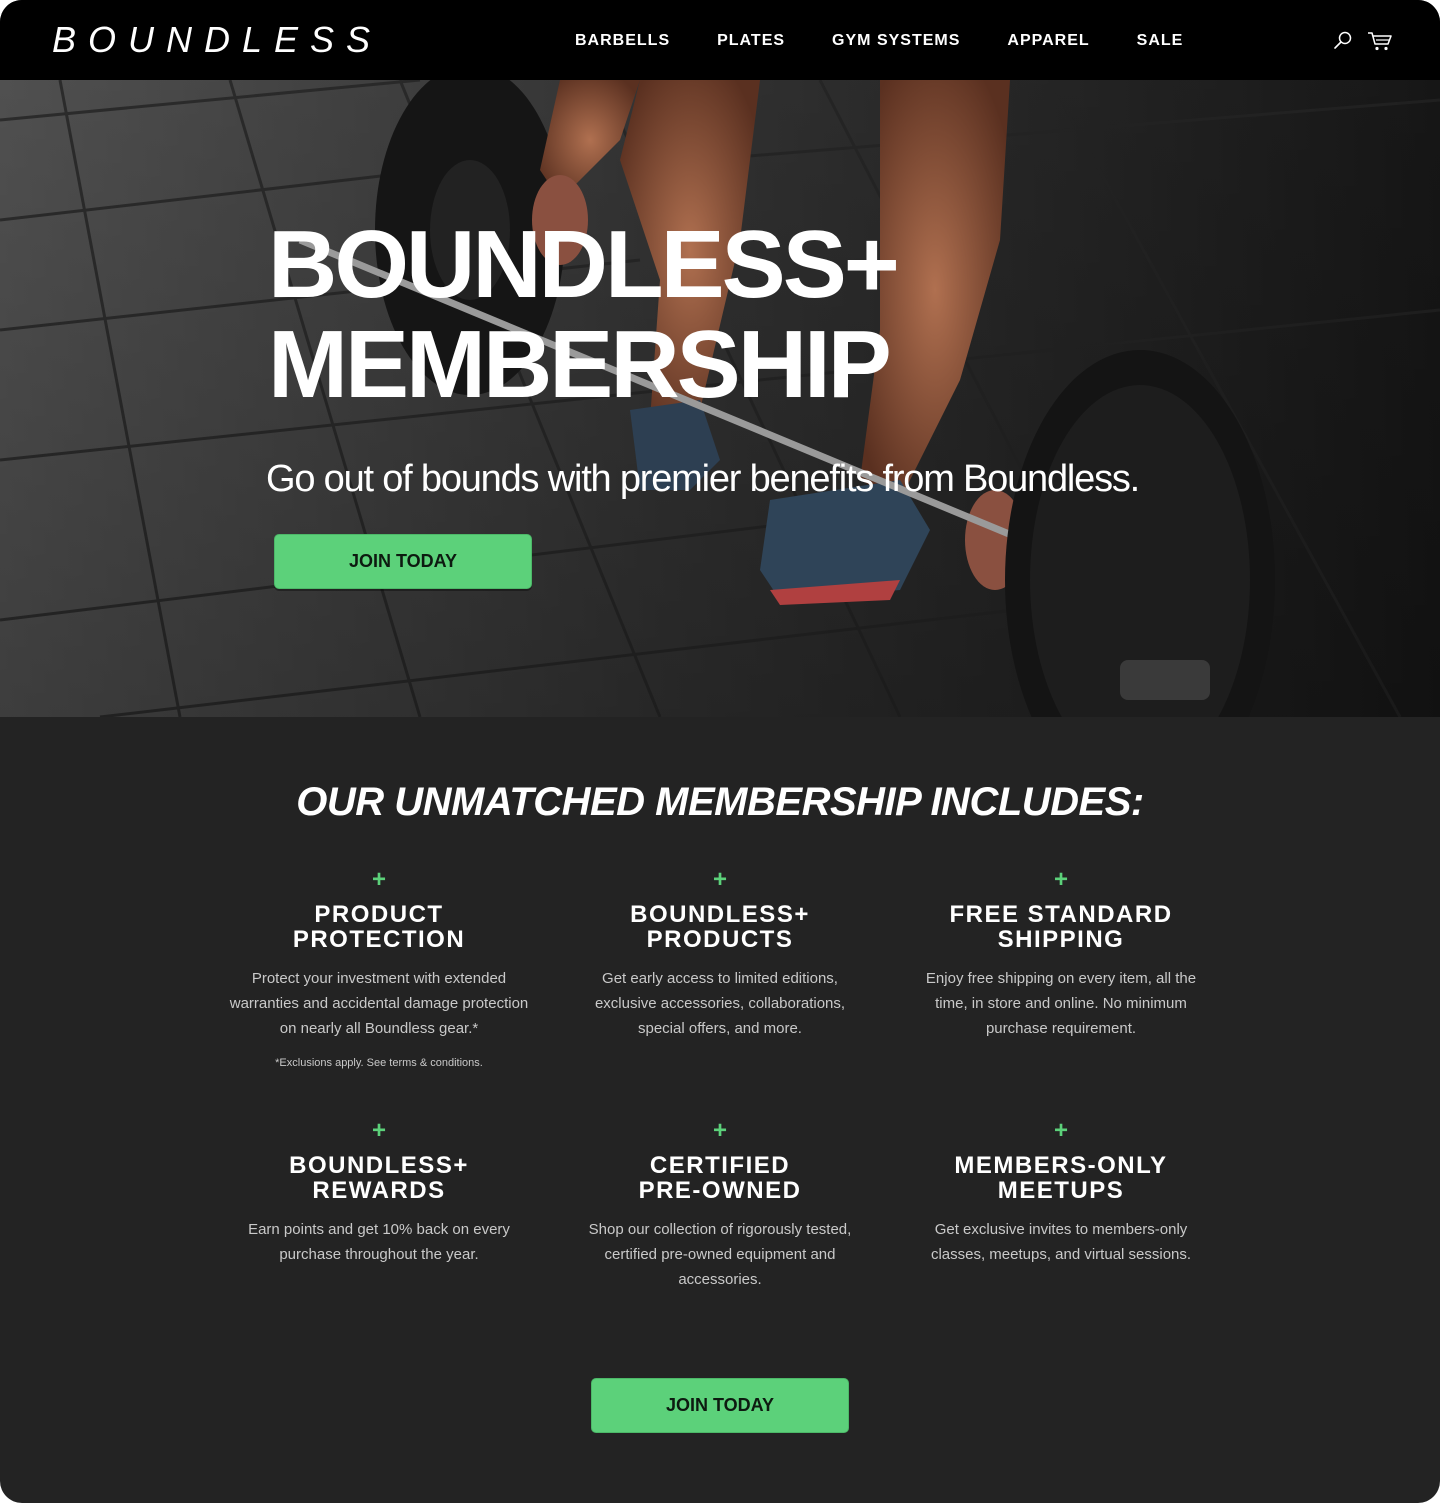  I want to click on benefit-title-line2: PRODUCTS, so click(720, 939).